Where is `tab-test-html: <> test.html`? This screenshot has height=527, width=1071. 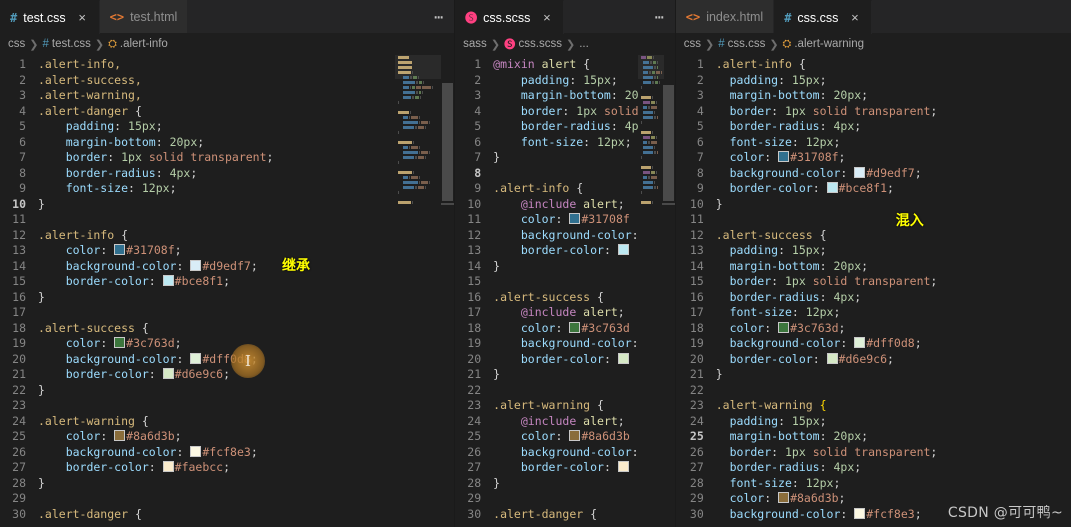 tab-test-html: <> test.html is located at coordinates (144, 16).